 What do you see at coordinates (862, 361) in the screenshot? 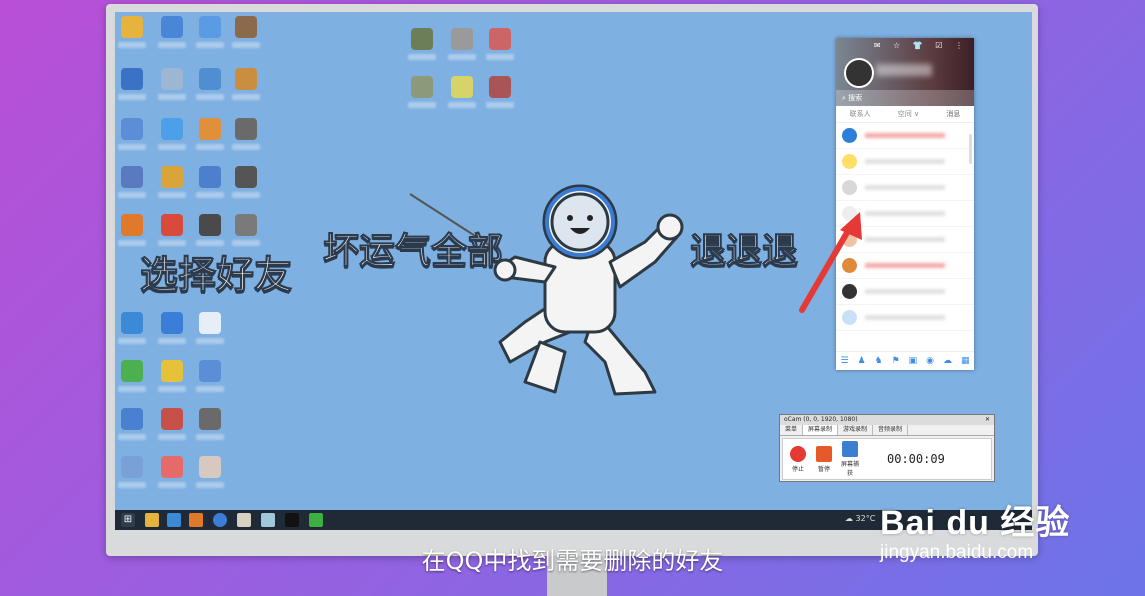
I see `contacts-icon: ♟` at bounding box center [862, 361].